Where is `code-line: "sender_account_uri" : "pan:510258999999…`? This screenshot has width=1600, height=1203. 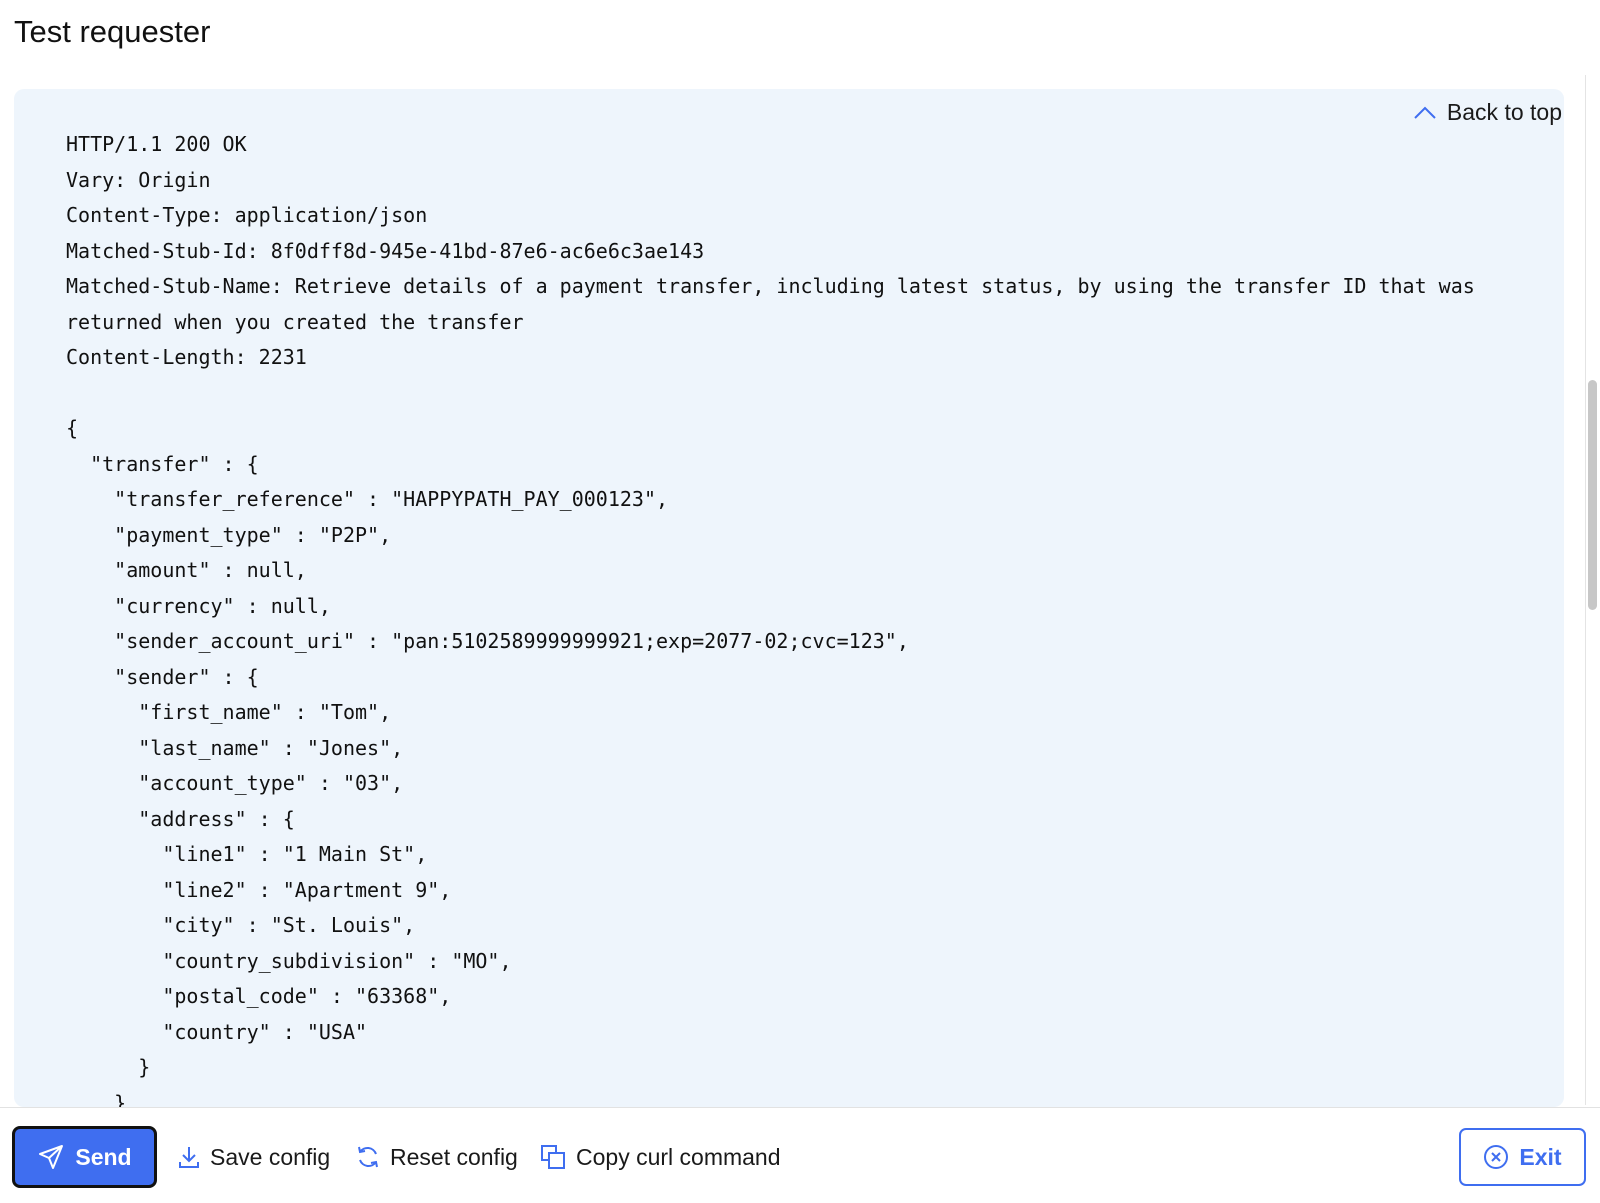
code-line: "sender_account_uri" : "pan:510258999999… is located at coordinates (487, 641).